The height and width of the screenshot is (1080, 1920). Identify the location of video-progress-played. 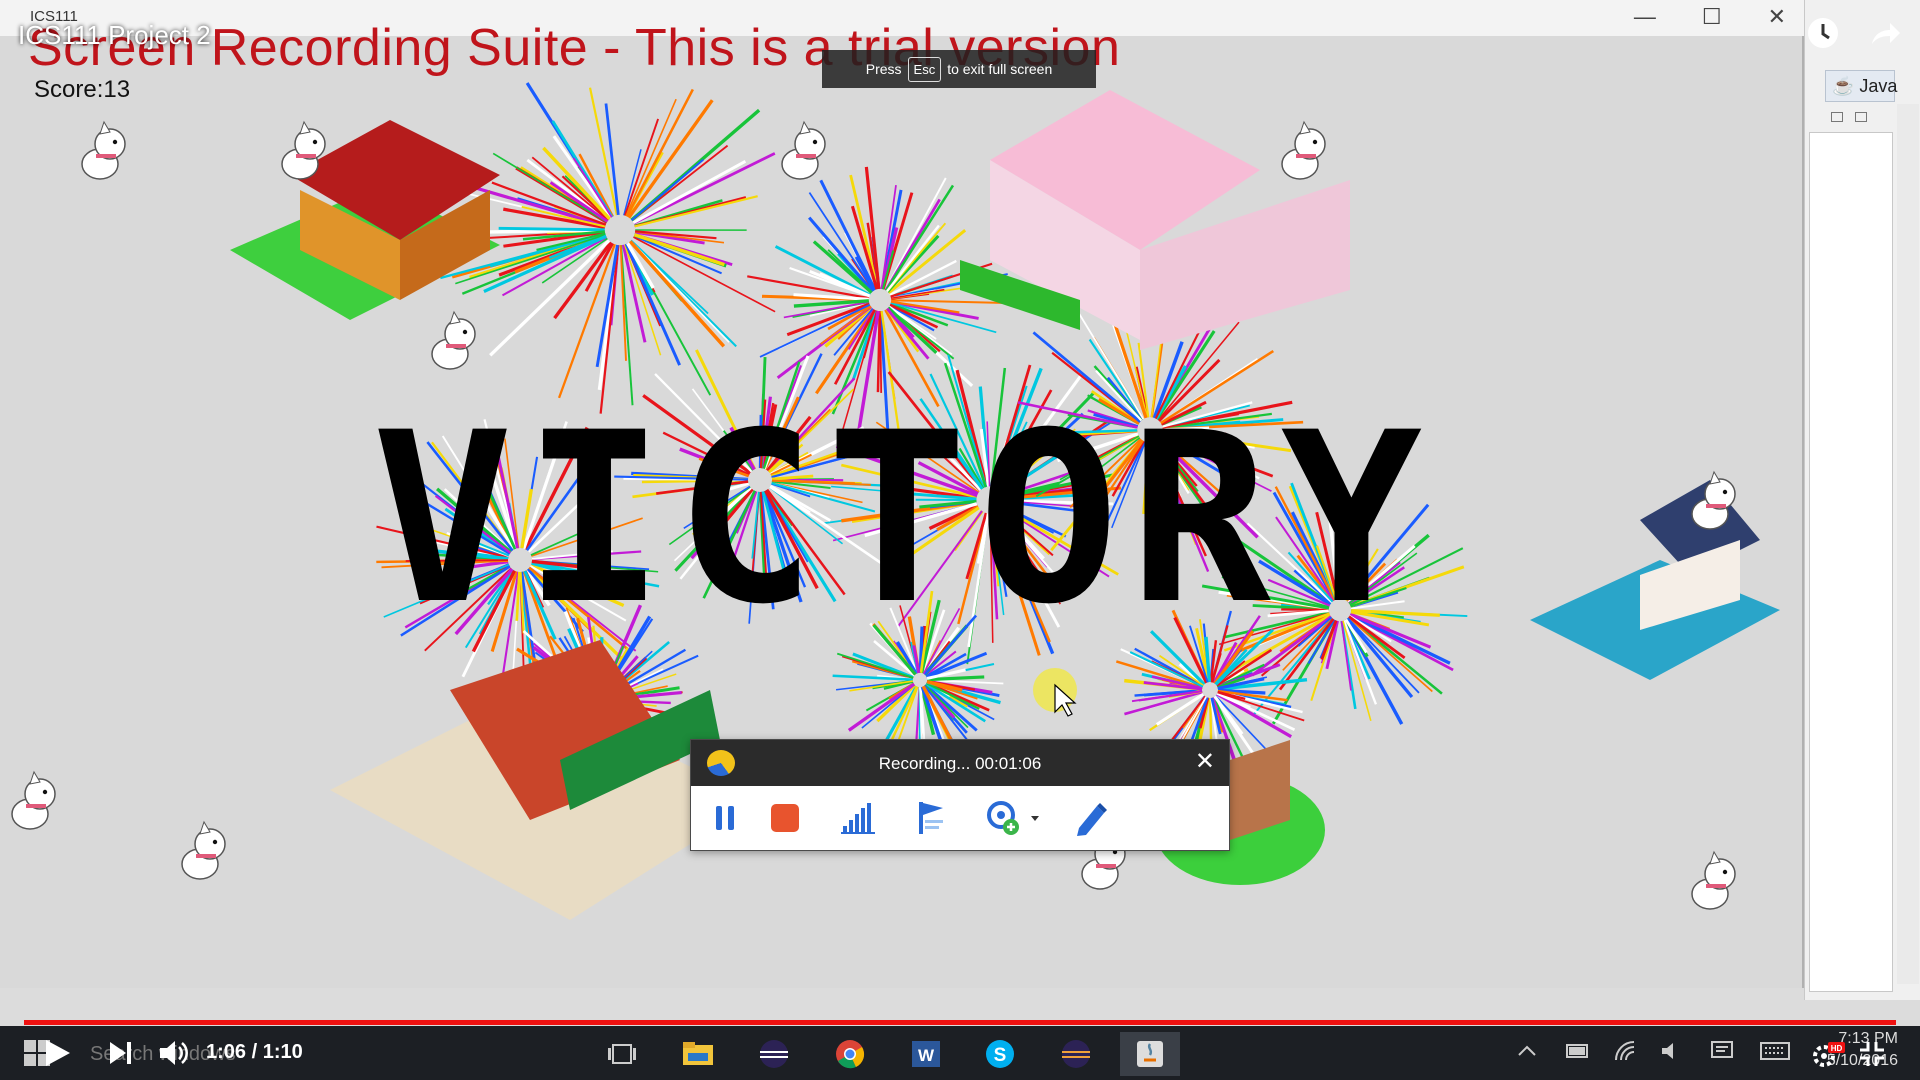
(960, 1022).